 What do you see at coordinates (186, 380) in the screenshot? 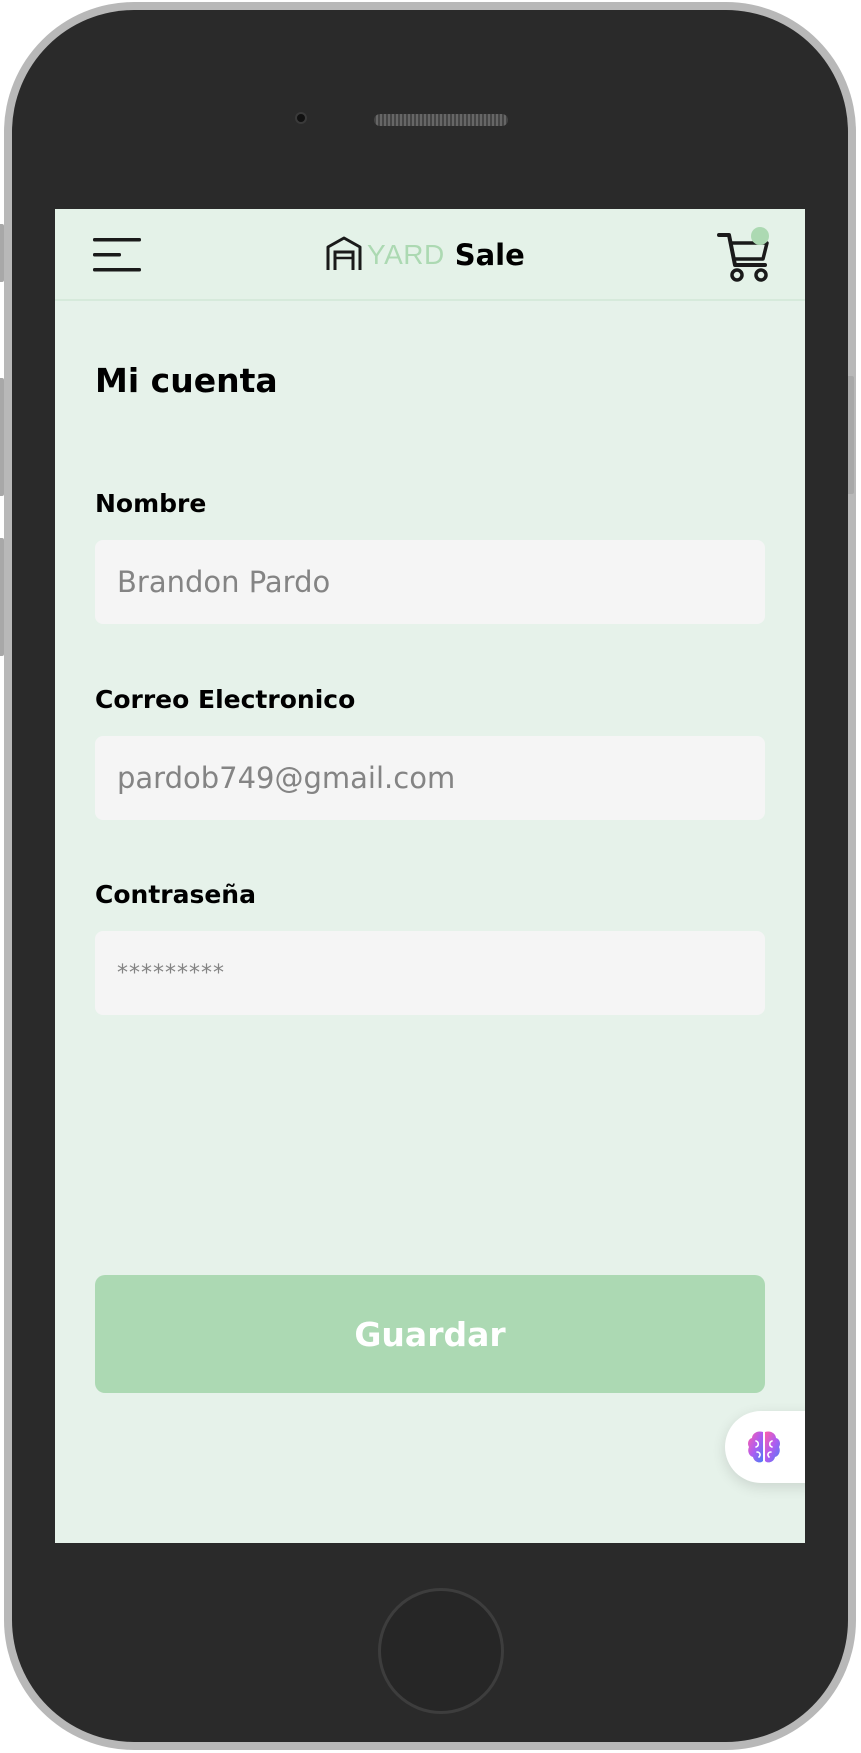
I see `page-title: Mi cuenta` at bounding box center [186, 380].